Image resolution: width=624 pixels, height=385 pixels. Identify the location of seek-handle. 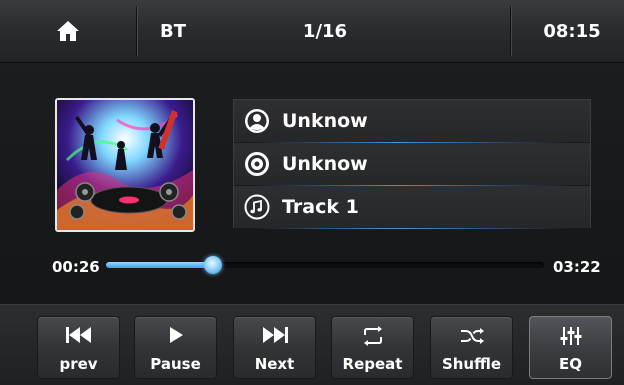
(213, 265).